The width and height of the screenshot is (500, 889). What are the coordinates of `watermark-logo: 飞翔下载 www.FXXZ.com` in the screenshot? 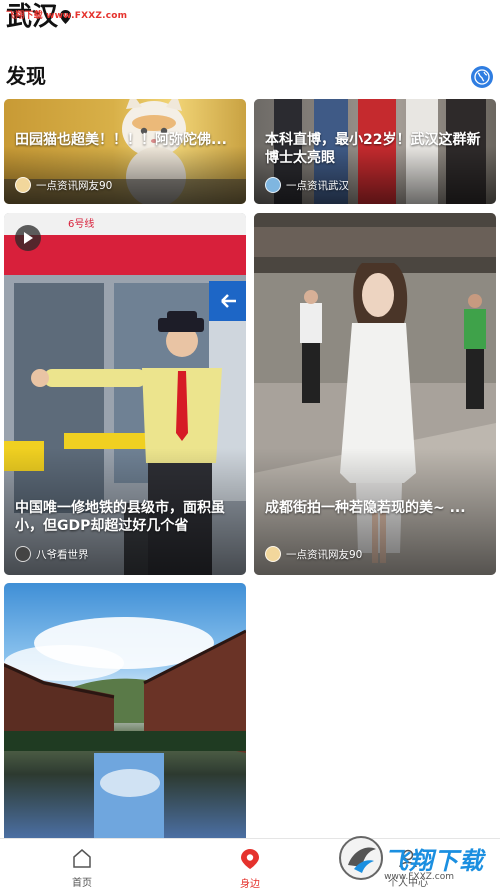 It's located at (416, 858).